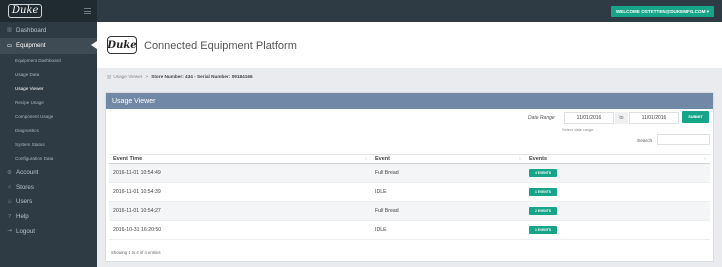  Describe the element at coordinates (240, 230) in the screenshot. I see `event-time-cell: 2016-10-31 16:20:50` at that location.